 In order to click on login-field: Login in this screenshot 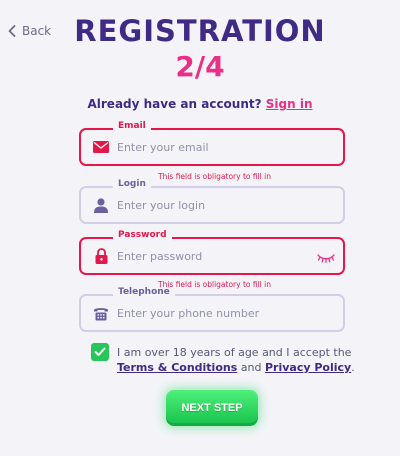, I will do `click(212, 201)`.